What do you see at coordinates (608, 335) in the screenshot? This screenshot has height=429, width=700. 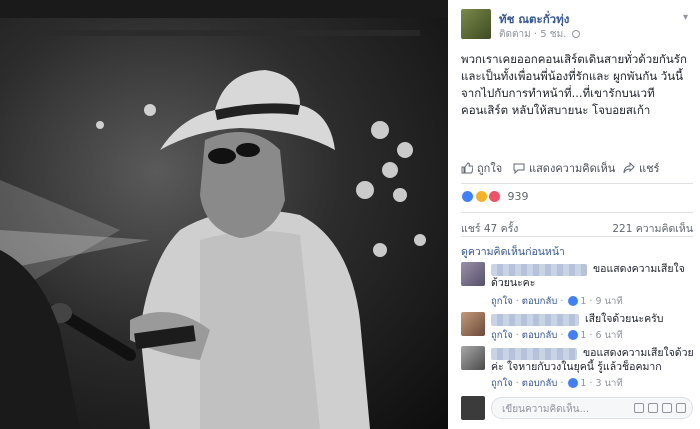 I see `comment-time: 6 นาที` at bounding box center [608, 335].